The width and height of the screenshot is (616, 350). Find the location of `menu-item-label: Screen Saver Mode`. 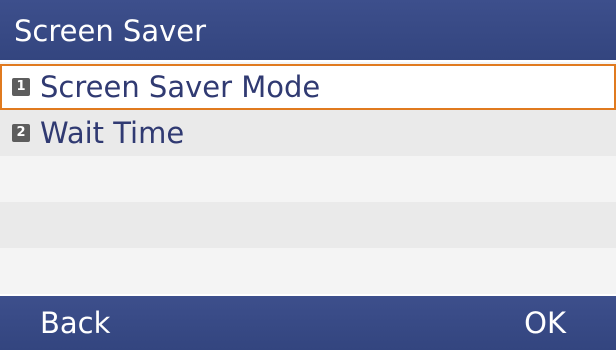

menu-item-label: Screen Saver Mode is located at coordinates (180, 87).